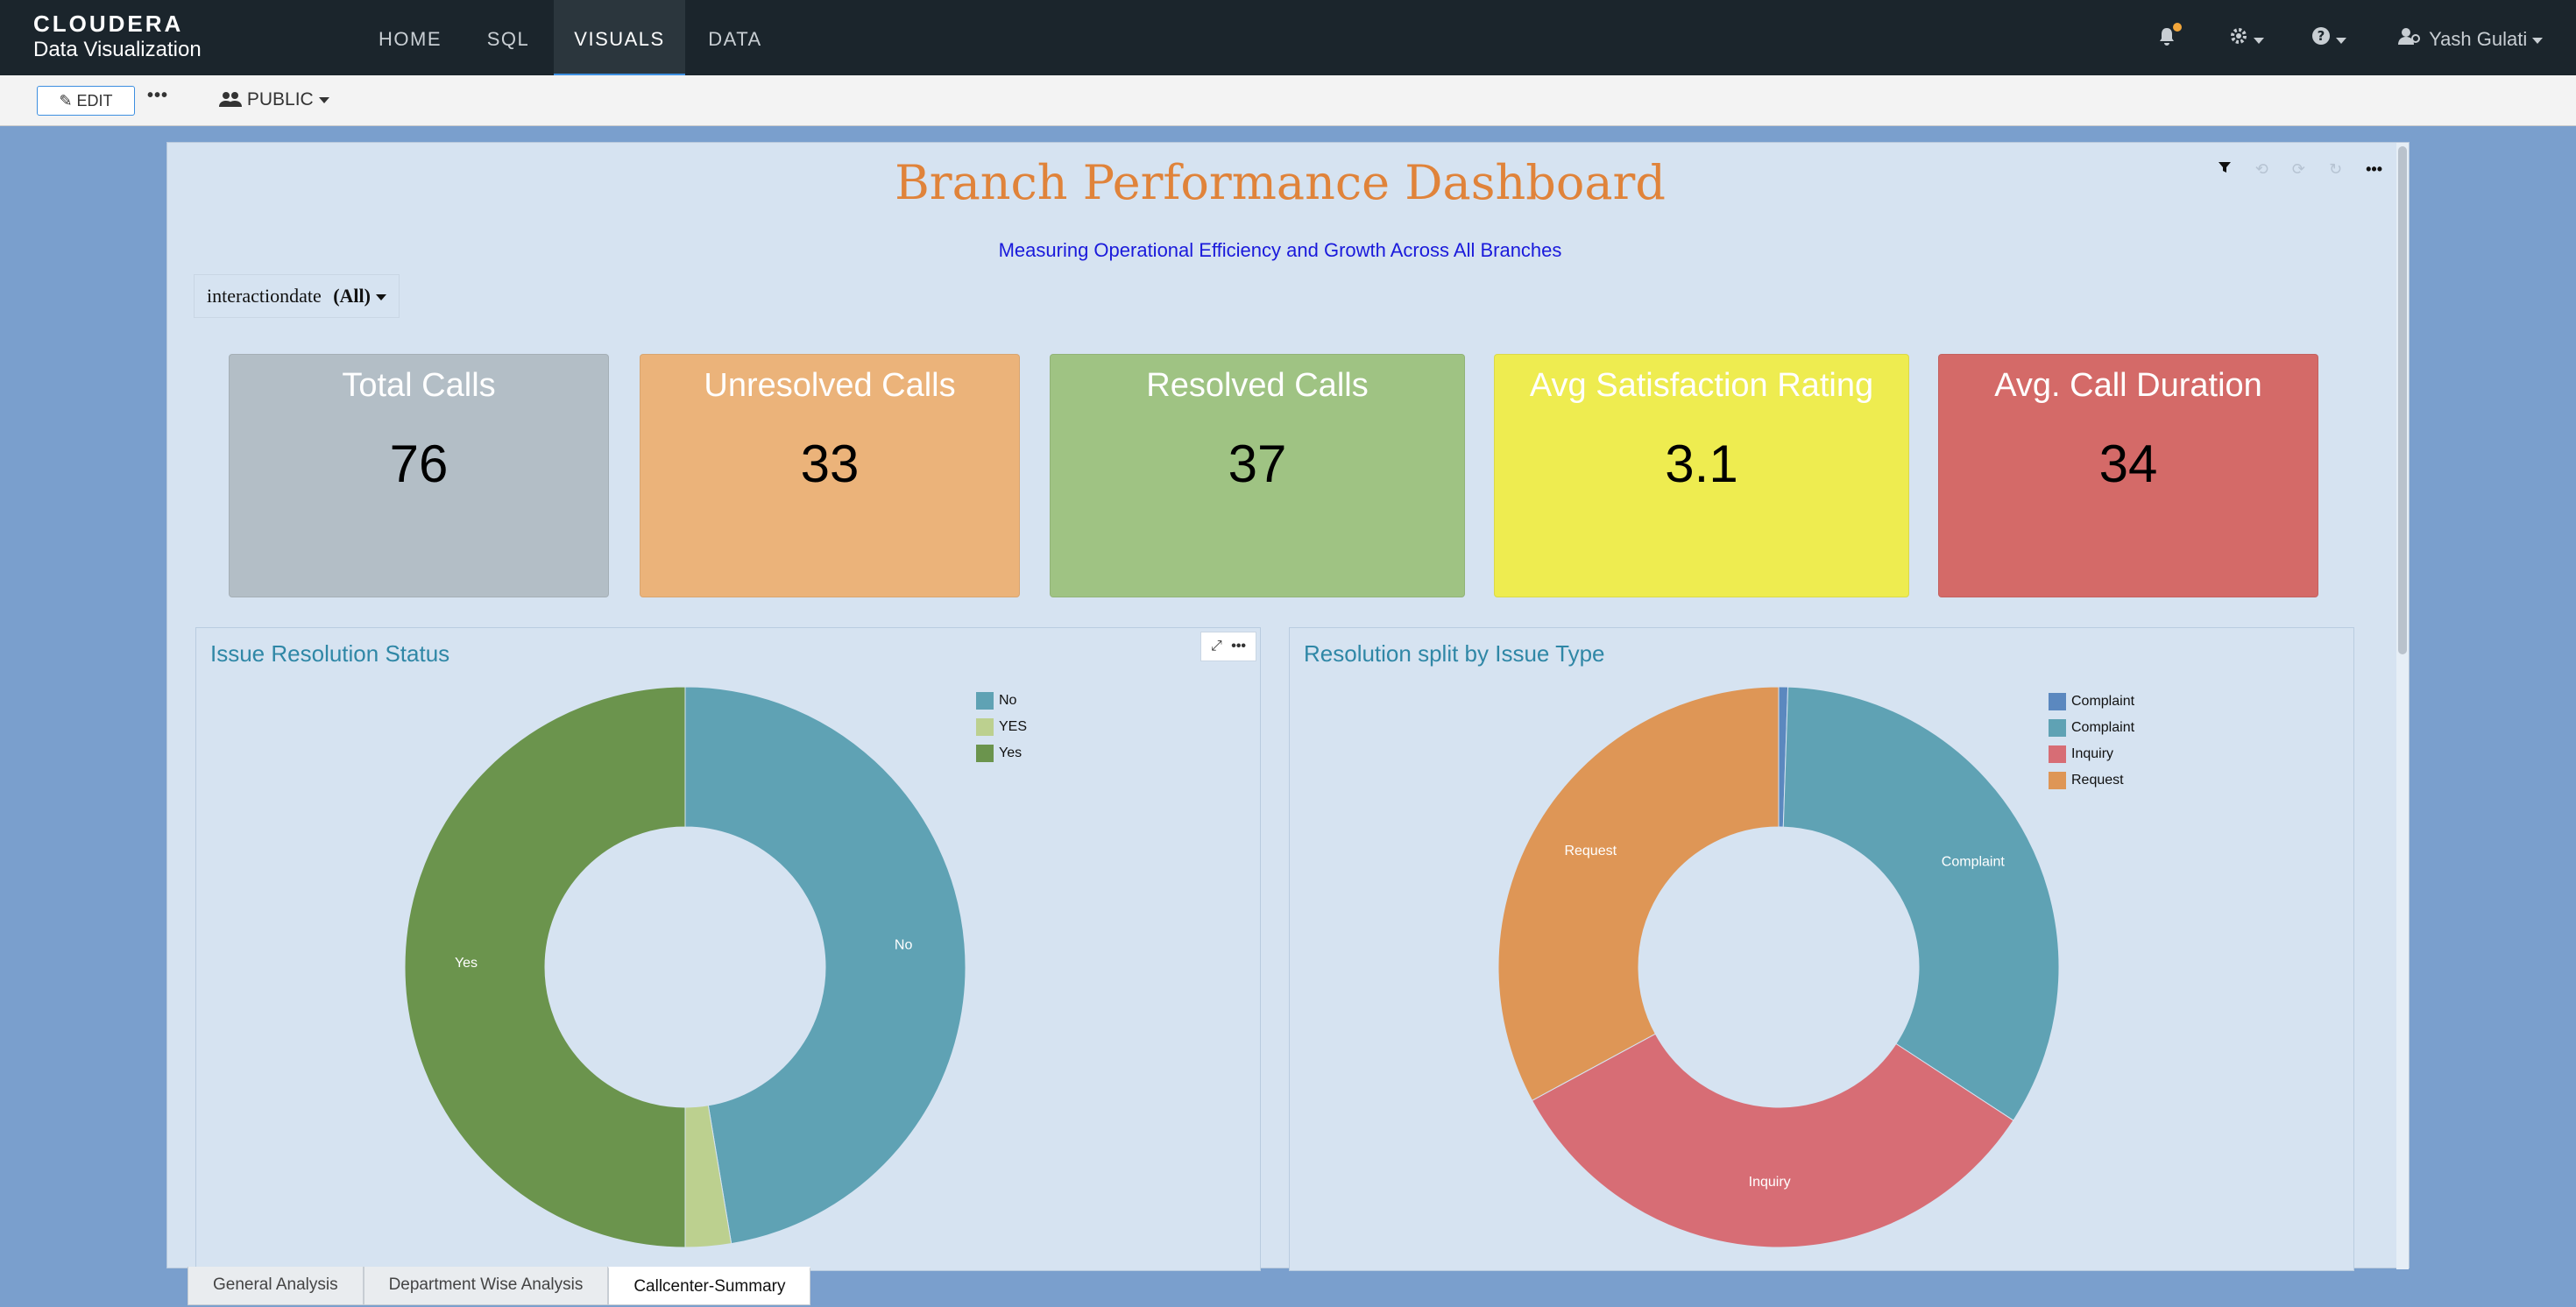  I want to click on legend-item: YES, so click(1001, 727).